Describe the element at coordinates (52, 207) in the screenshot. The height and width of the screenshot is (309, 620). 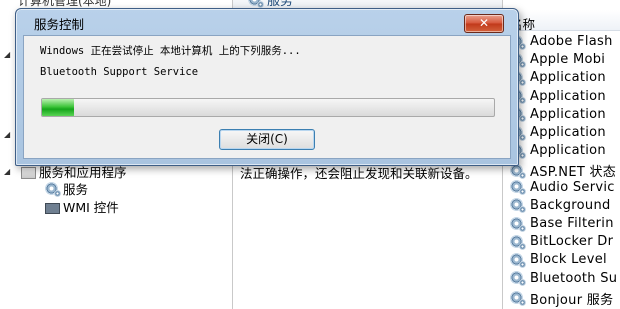
I see `wmi-icon` at that location.